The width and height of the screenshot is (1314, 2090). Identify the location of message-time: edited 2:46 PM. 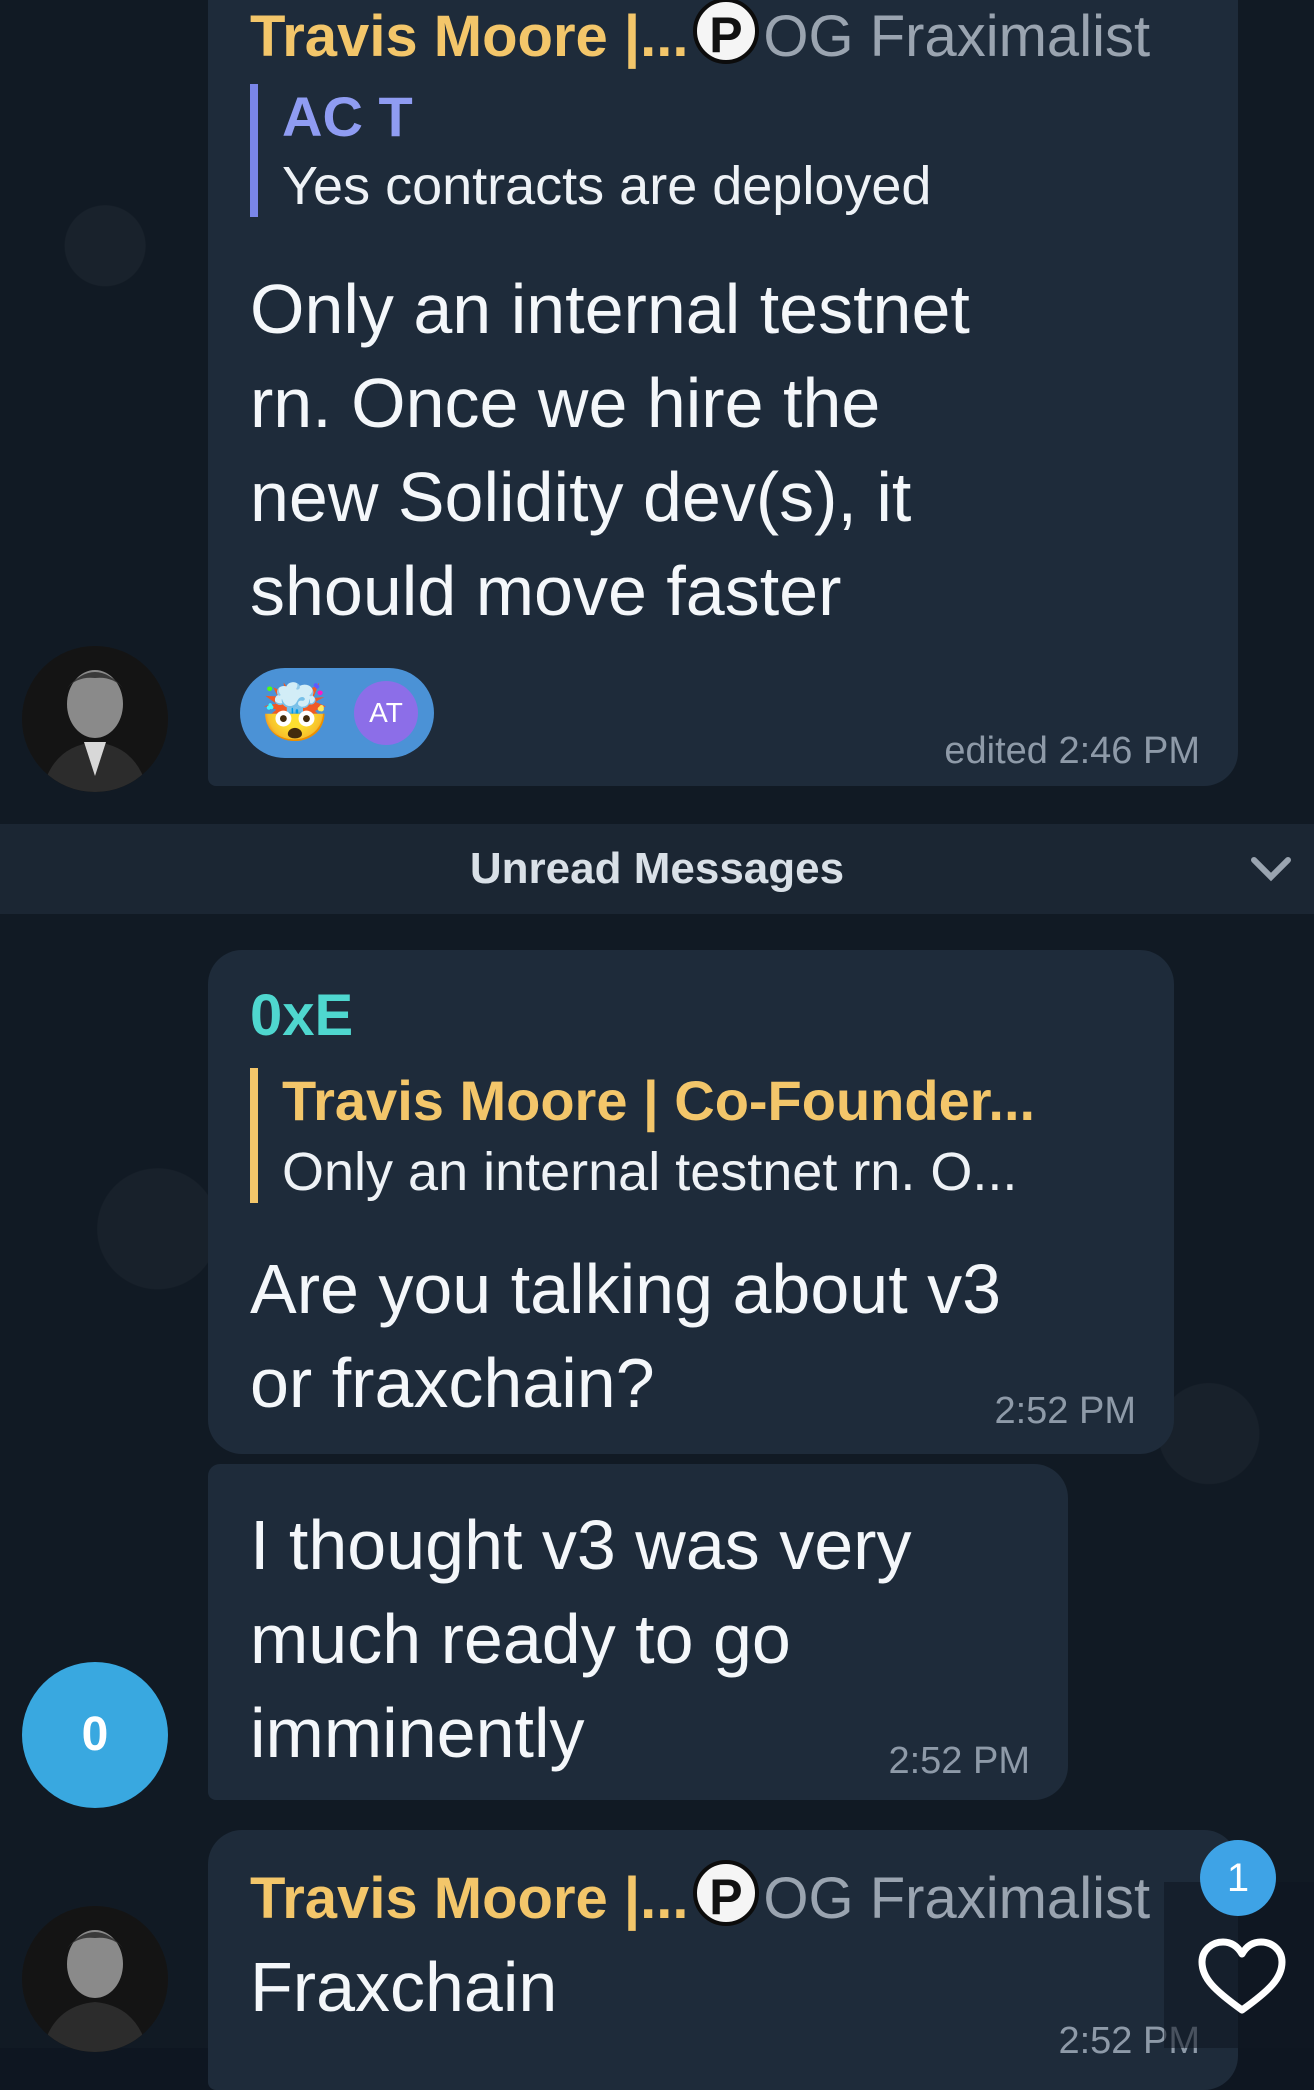
(1072, 751).